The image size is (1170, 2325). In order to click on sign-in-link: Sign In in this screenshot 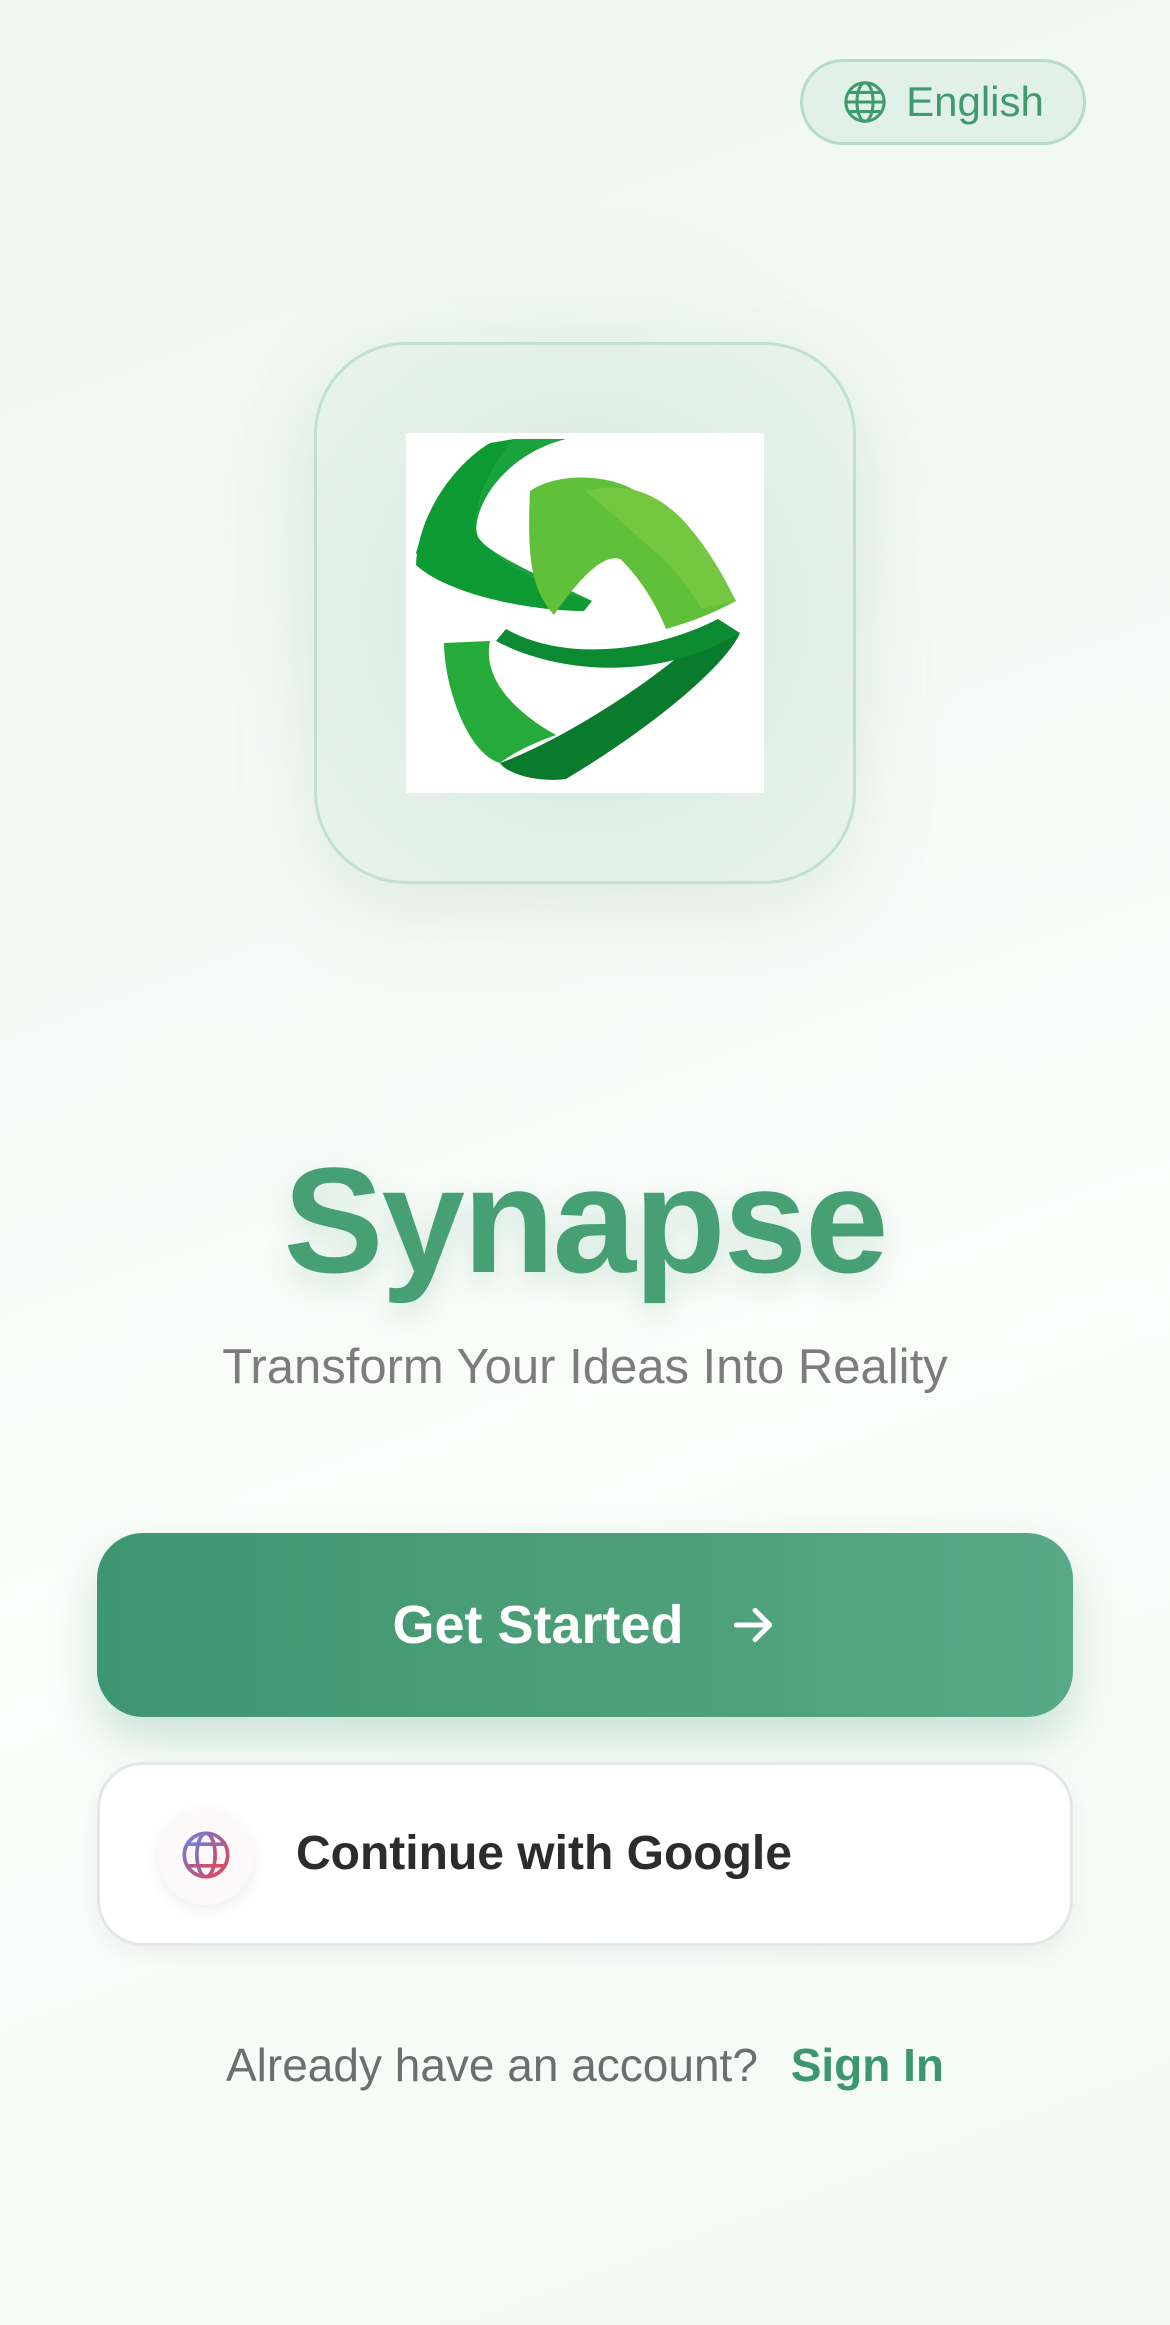, I will do `click(867, 2065)`.